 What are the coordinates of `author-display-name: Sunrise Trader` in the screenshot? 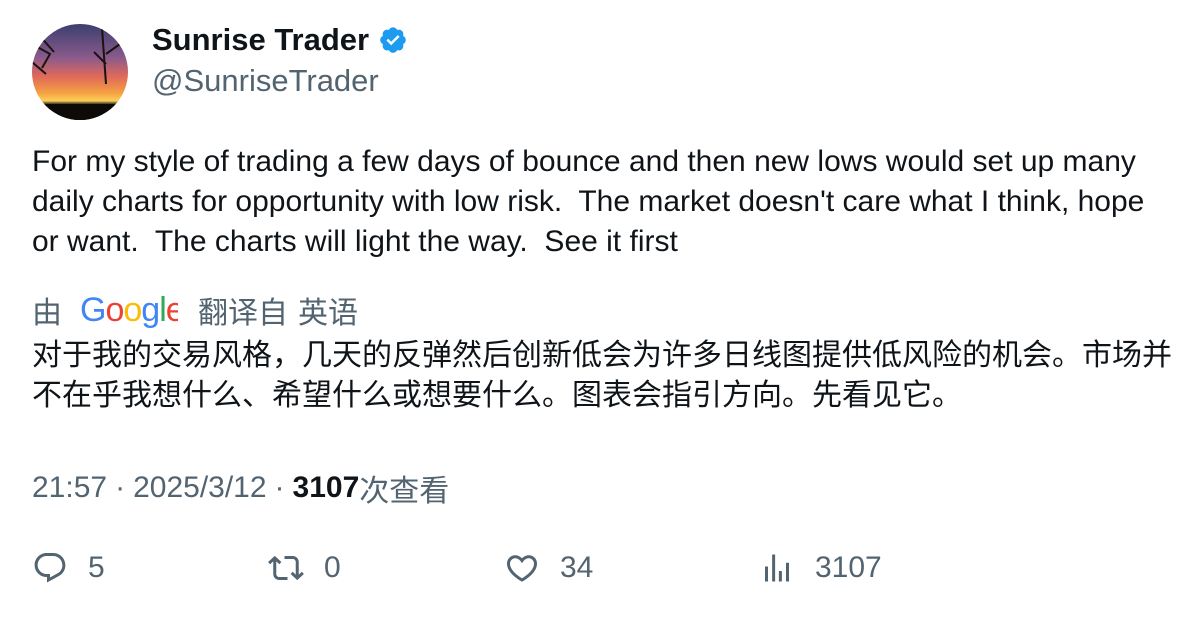 It's located at (260, 40).